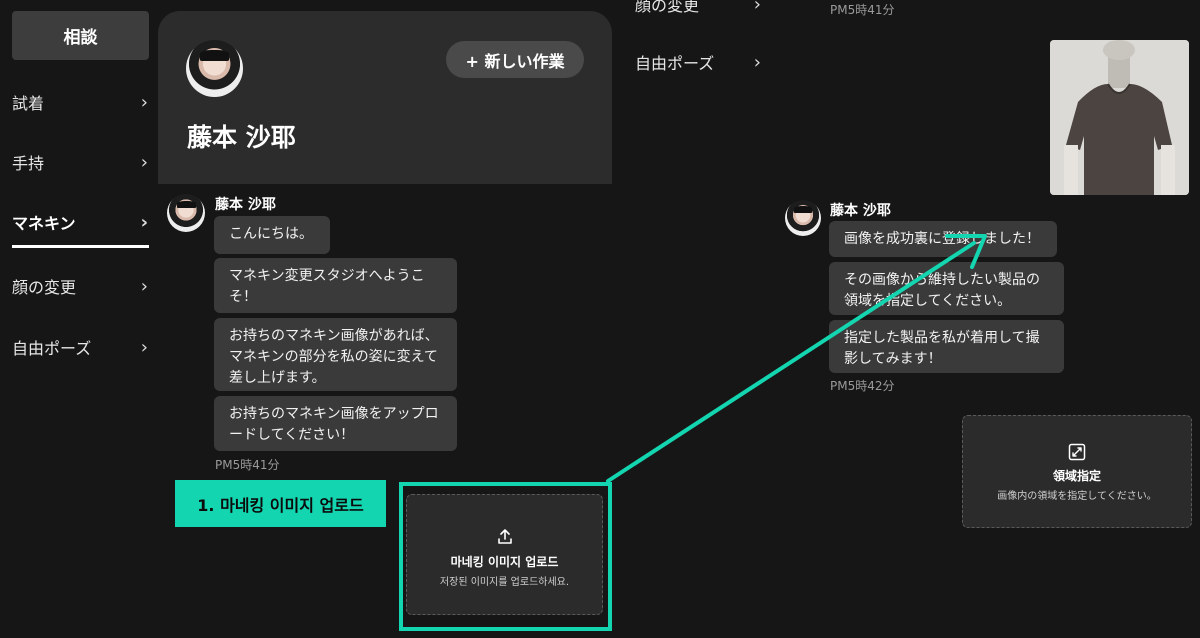 The height and width of the screenshot is (638, 1200). I want to click on annotation-arrow, so click(796, 358).